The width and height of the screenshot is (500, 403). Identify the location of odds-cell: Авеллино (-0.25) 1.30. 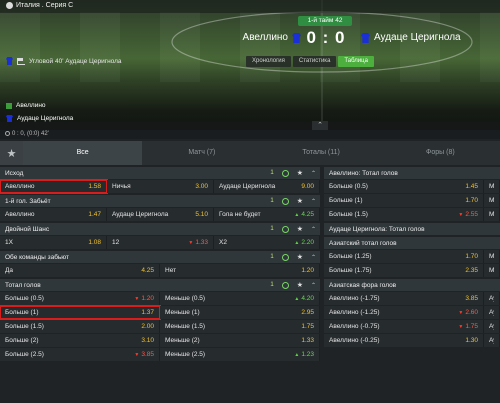
(404, 340).